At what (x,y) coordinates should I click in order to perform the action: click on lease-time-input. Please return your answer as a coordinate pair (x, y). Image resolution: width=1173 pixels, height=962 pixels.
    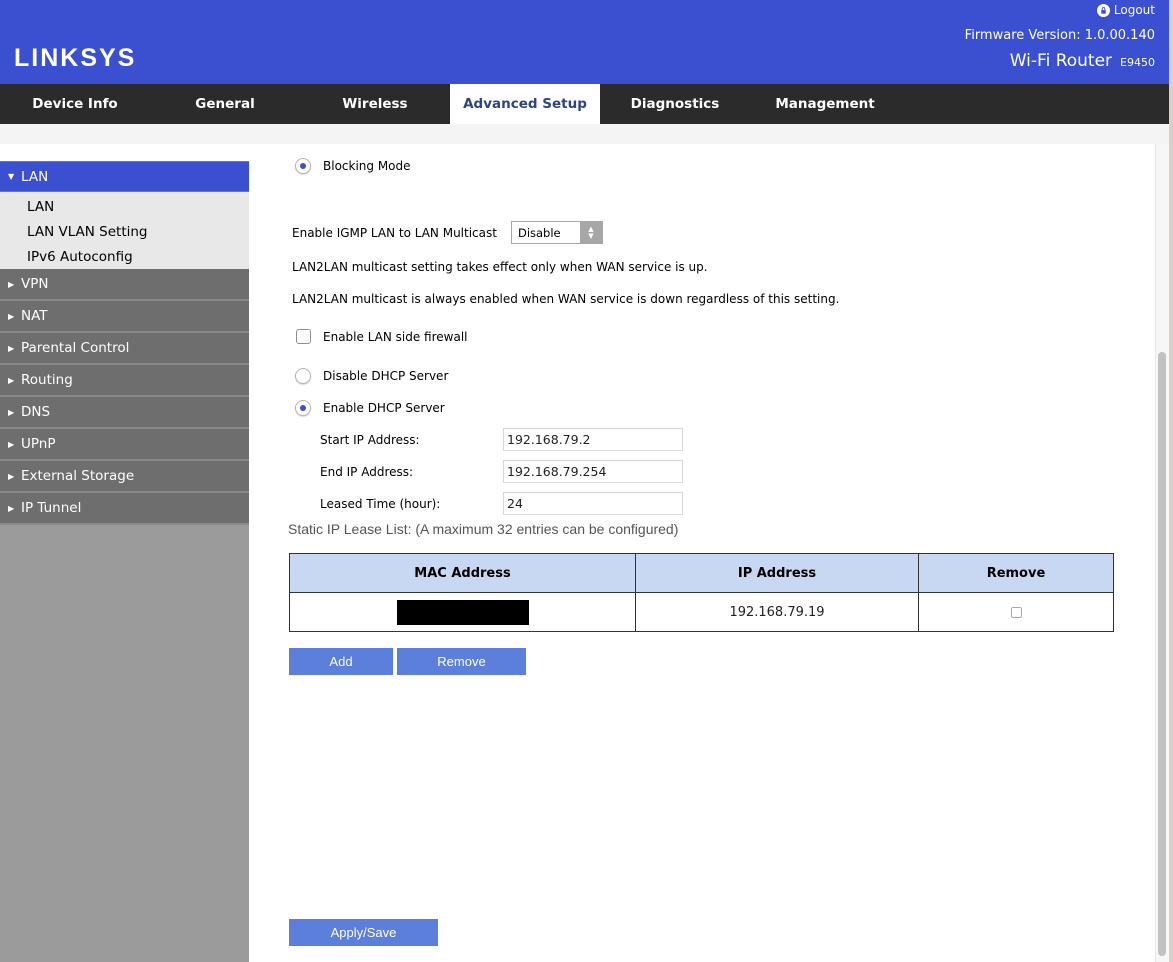
    Looking at the image, I should click on (593, 503).